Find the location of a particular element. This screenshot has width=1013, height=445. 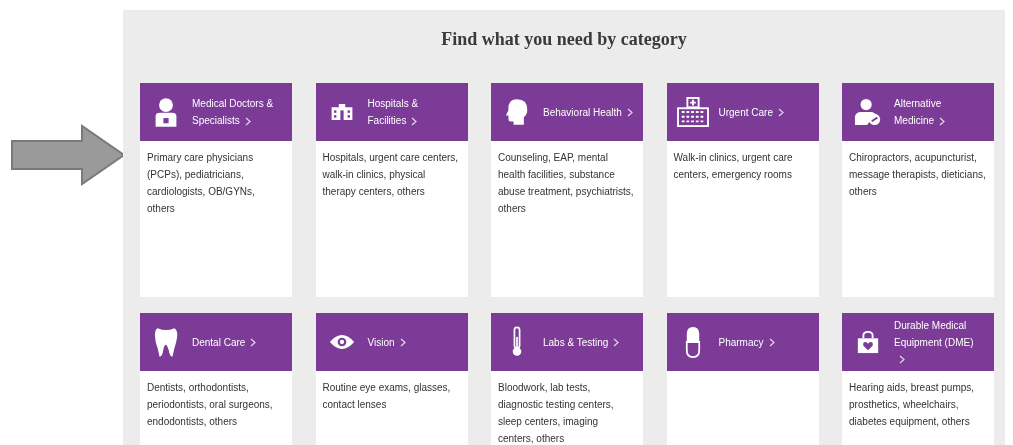

category-link: Pharmacy is located at coordinates (742, 342).